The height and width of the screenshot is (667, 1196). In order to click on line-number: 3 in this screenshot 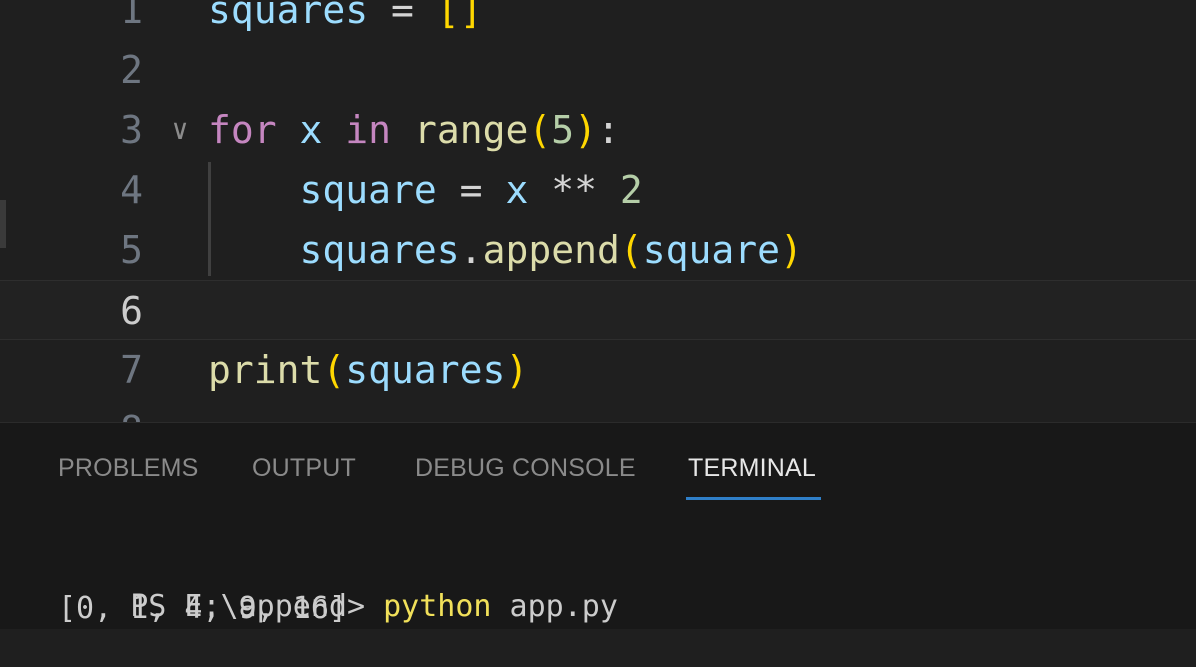, I will do `click(131, 130)`.